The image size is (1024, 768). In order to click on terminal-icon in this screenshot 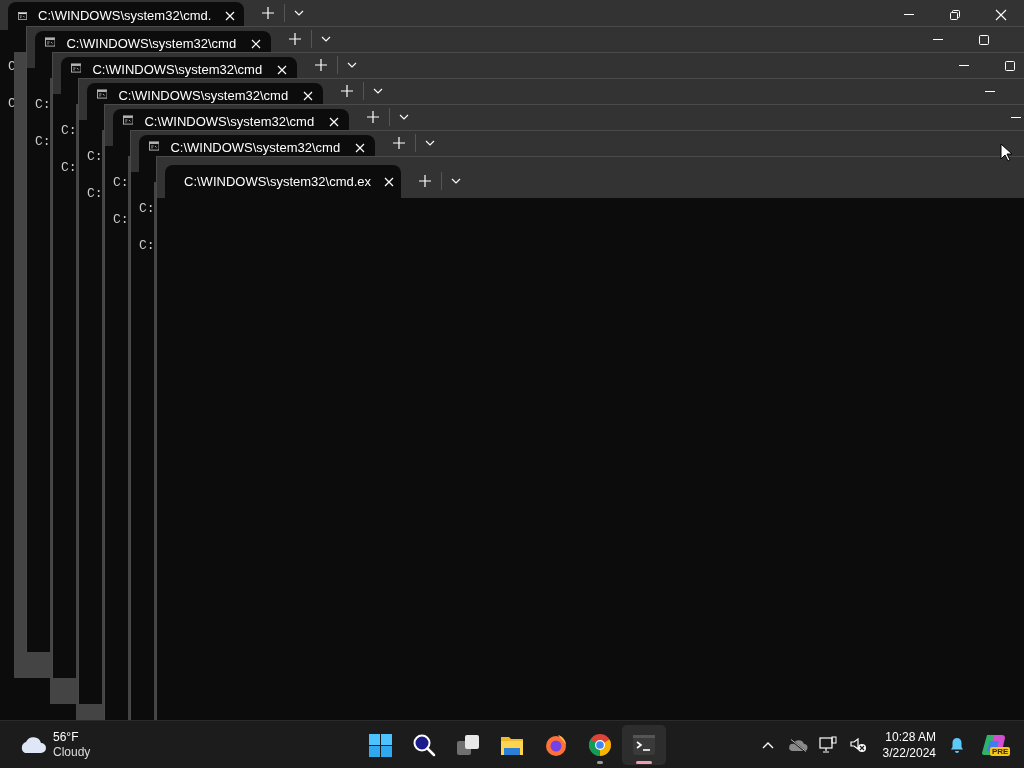, I will do `click(644, 744)`.